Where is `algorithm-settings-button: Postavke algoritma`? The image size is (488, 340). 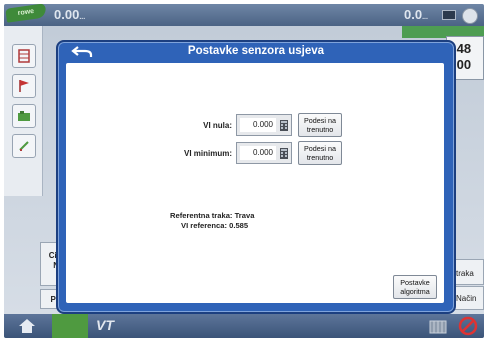 algorithm-settings-button: Postavke algoritma is located at coordinates (415, 287).